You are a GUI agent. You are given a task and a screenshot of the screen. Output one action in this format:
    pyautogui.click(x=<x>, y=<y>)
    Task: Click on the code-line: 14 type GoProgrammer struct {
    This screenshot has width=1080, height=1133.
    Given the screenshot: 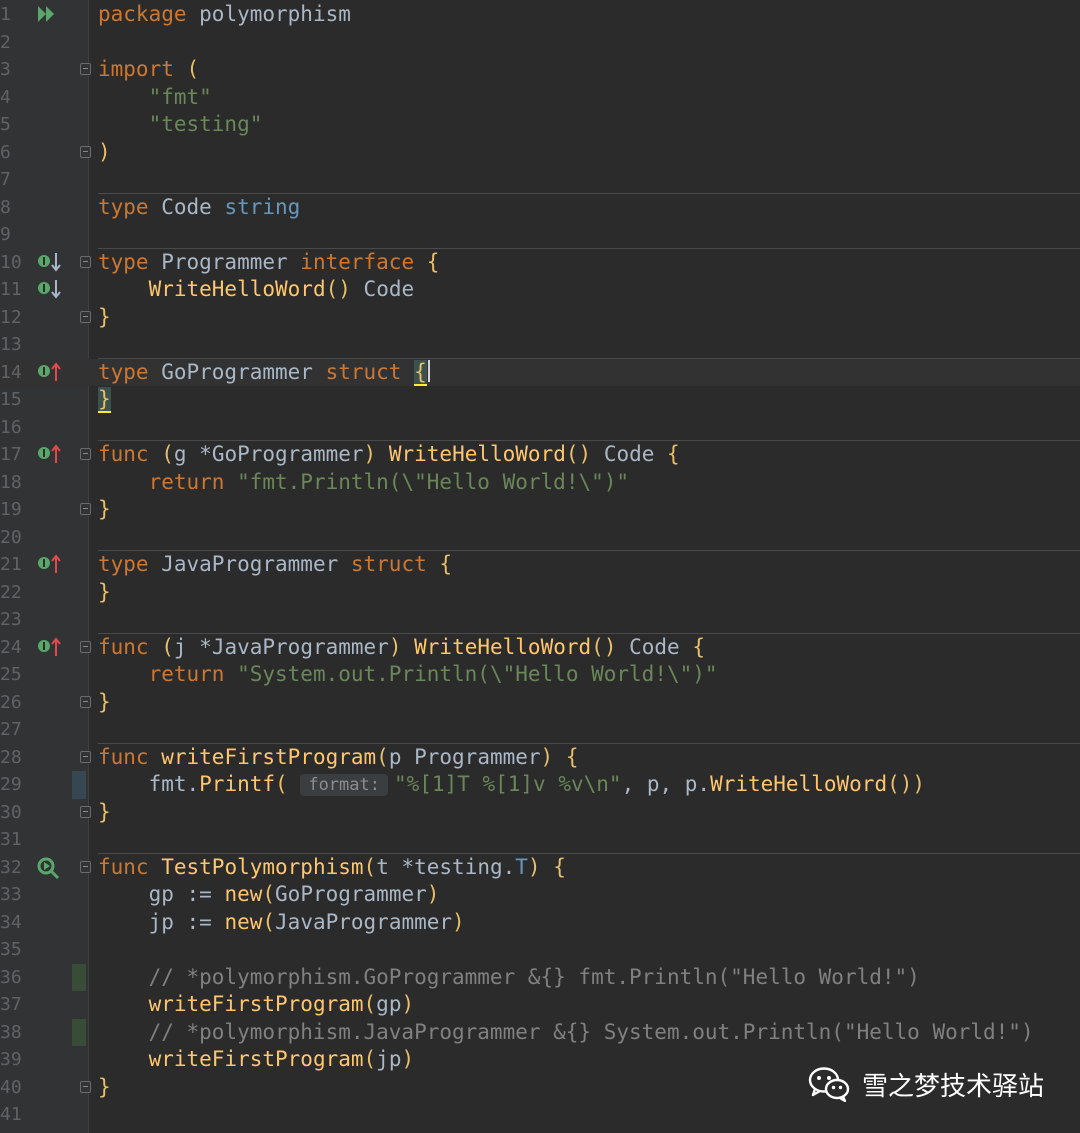 What is the action you would take?
    pyautogui.click(x=540, y=373)
    